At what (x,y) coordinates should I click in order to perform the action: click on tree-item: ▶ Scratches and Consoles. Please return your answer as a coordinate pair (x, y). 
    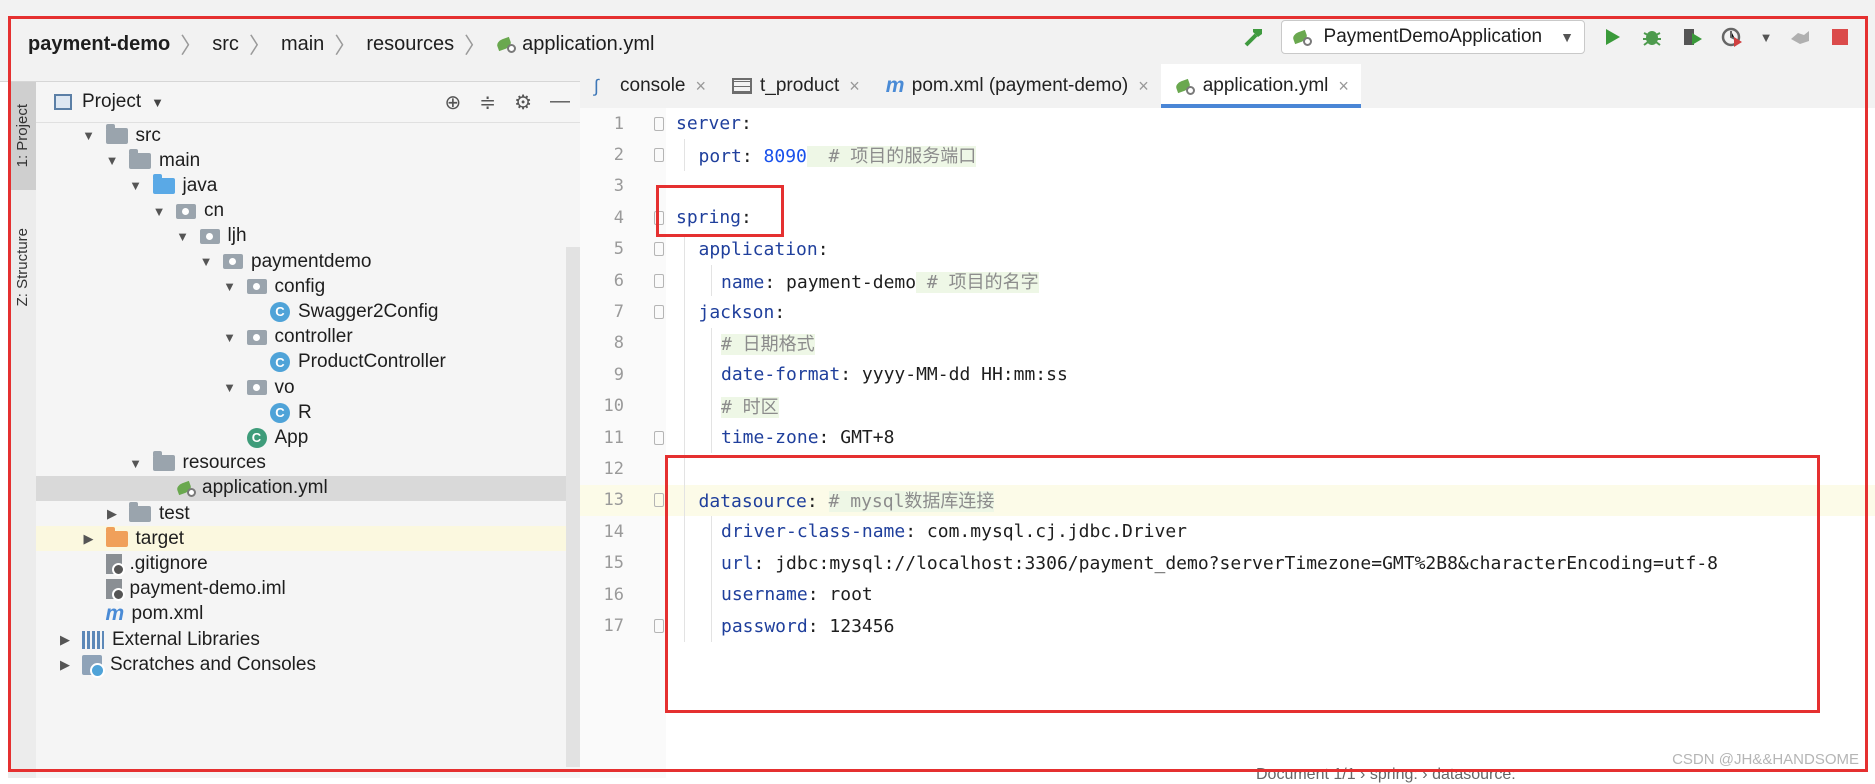
    Looking at the image, I should click on (308, 665).